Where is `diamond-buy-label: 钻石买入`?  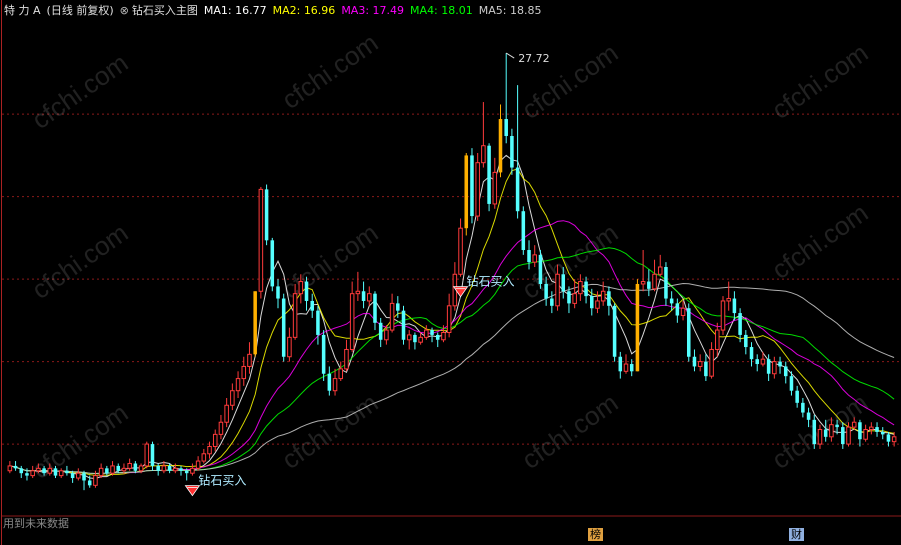
diamond-buy-label: 钻石买入 is located at coordinates (222, 480).